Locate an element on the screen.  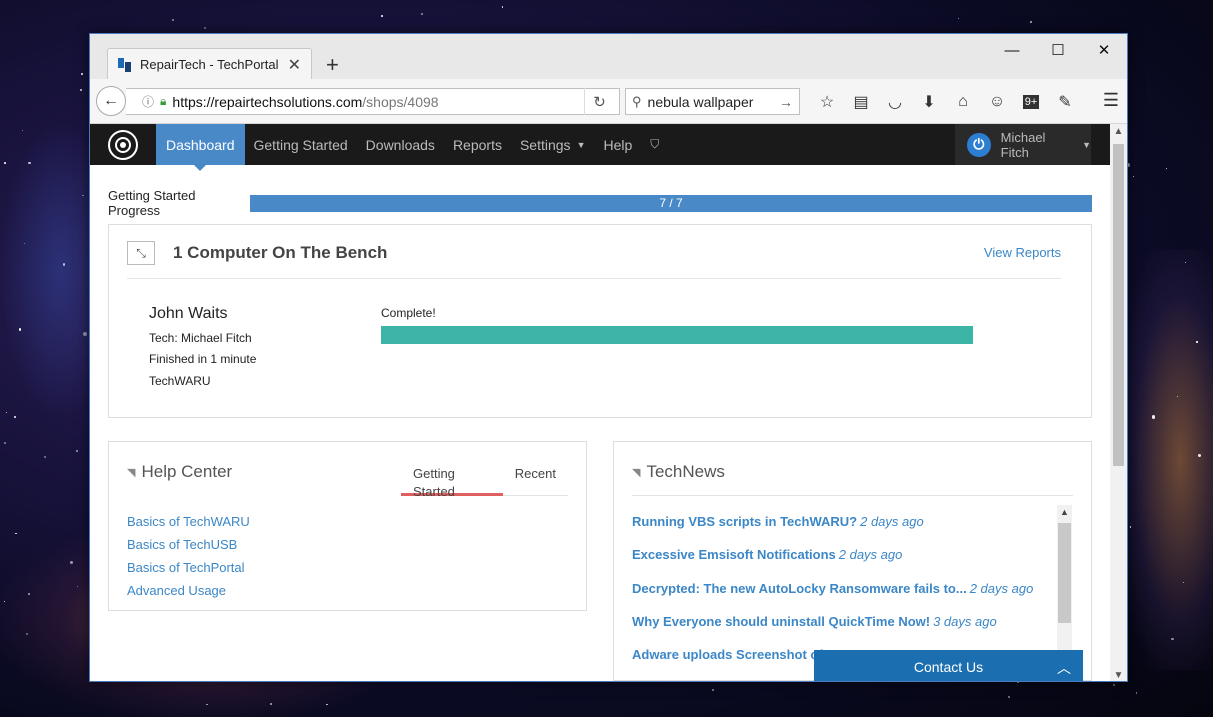
browser-toolbar: ☆ ▤ ◡ ⬇ ⌂ ☺ 9+ ✎ is located at coordinates (946, 101).